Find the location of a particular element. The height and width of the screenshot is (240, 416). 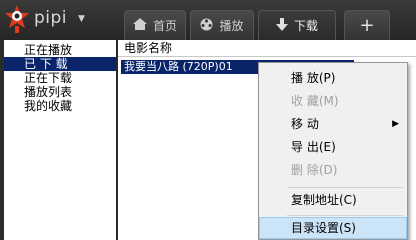

menu-item-favorite: 收 藏(M) is located at coordinates (333, 101).